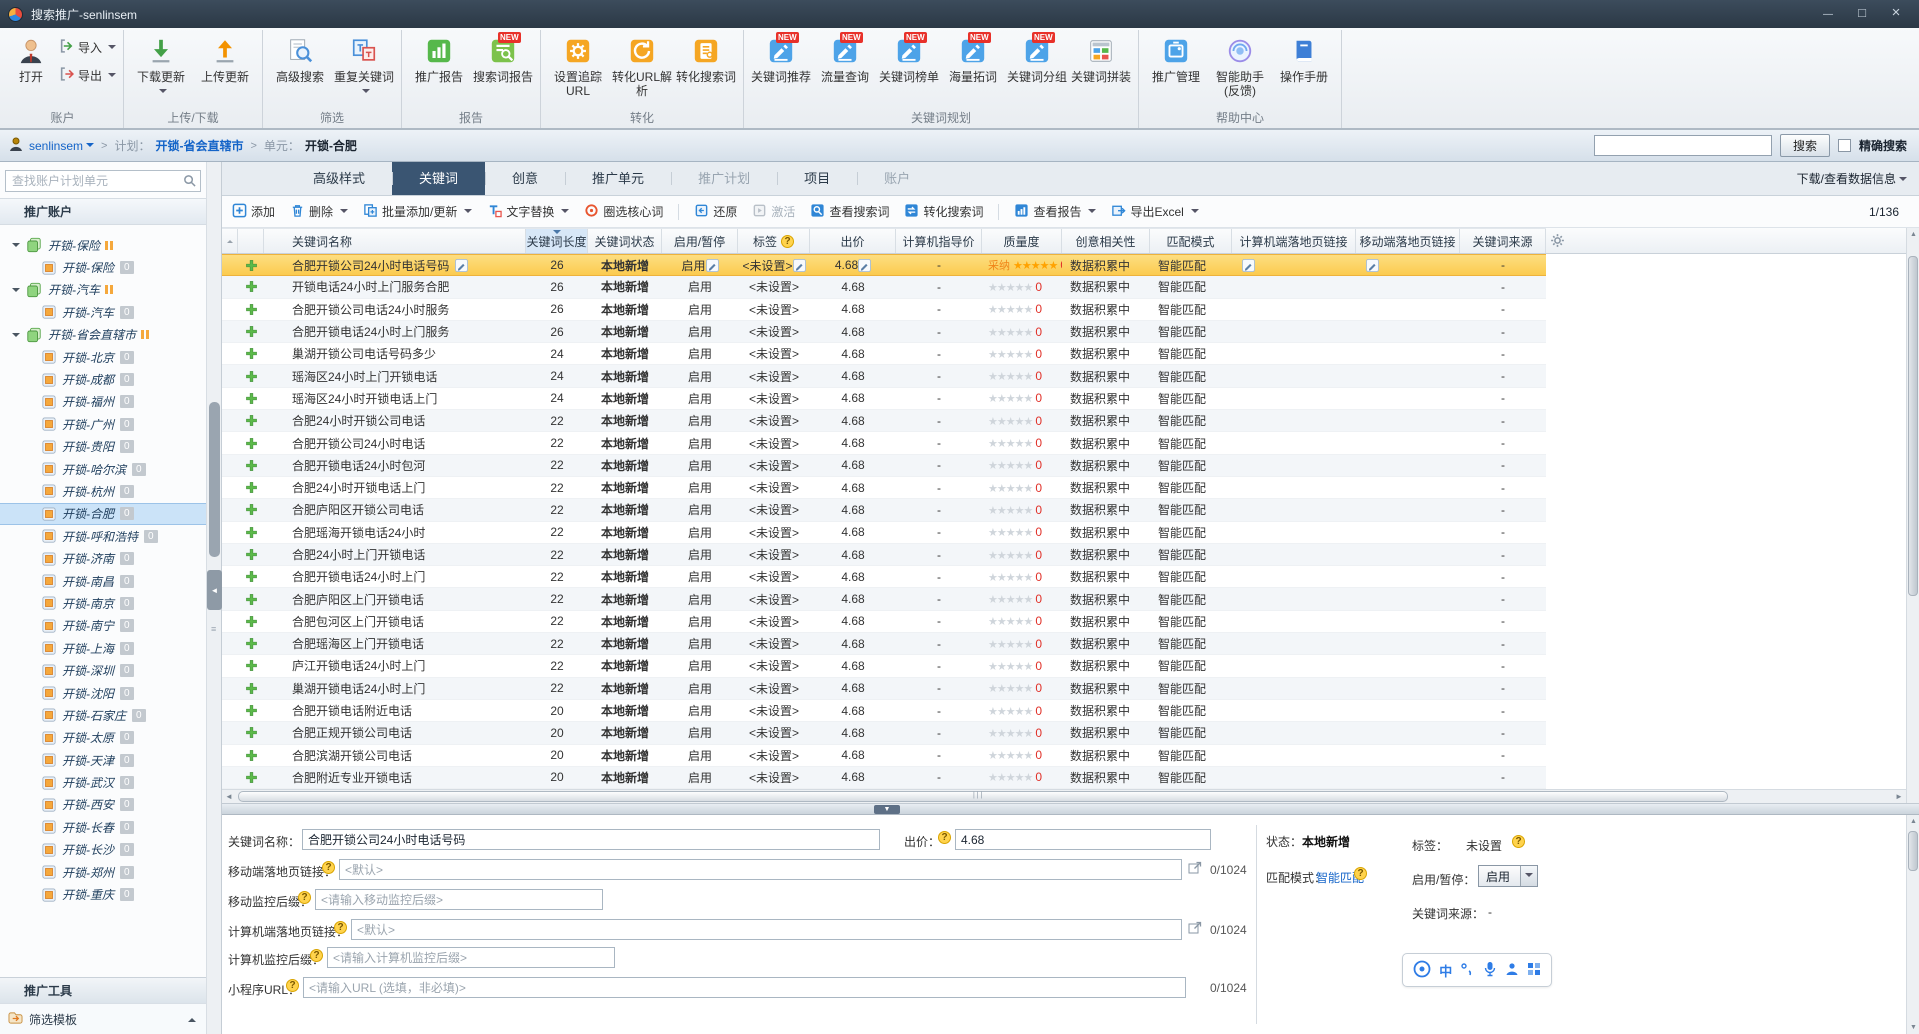 Image resolution: width=1919 pixels, height=1034 pixels. Describe the element at coordinates (364, 64) in the screenshot. I see `ribbon-button-重复关键词: 重复关键词` at that location.